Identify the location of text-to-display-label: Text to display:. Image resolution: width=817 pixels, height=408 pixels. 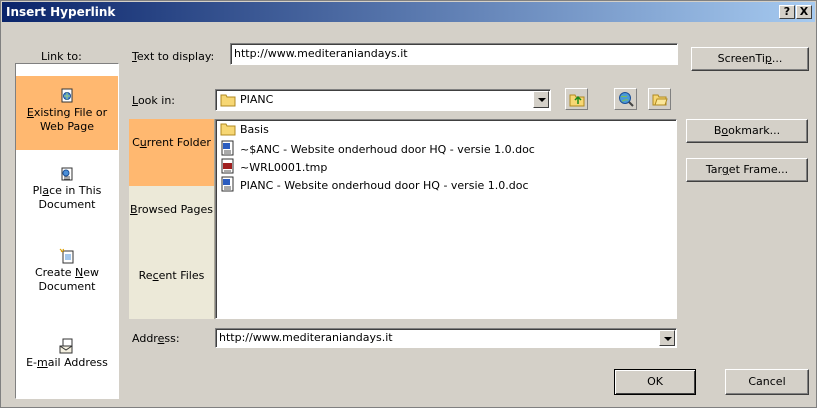
(173, 56).